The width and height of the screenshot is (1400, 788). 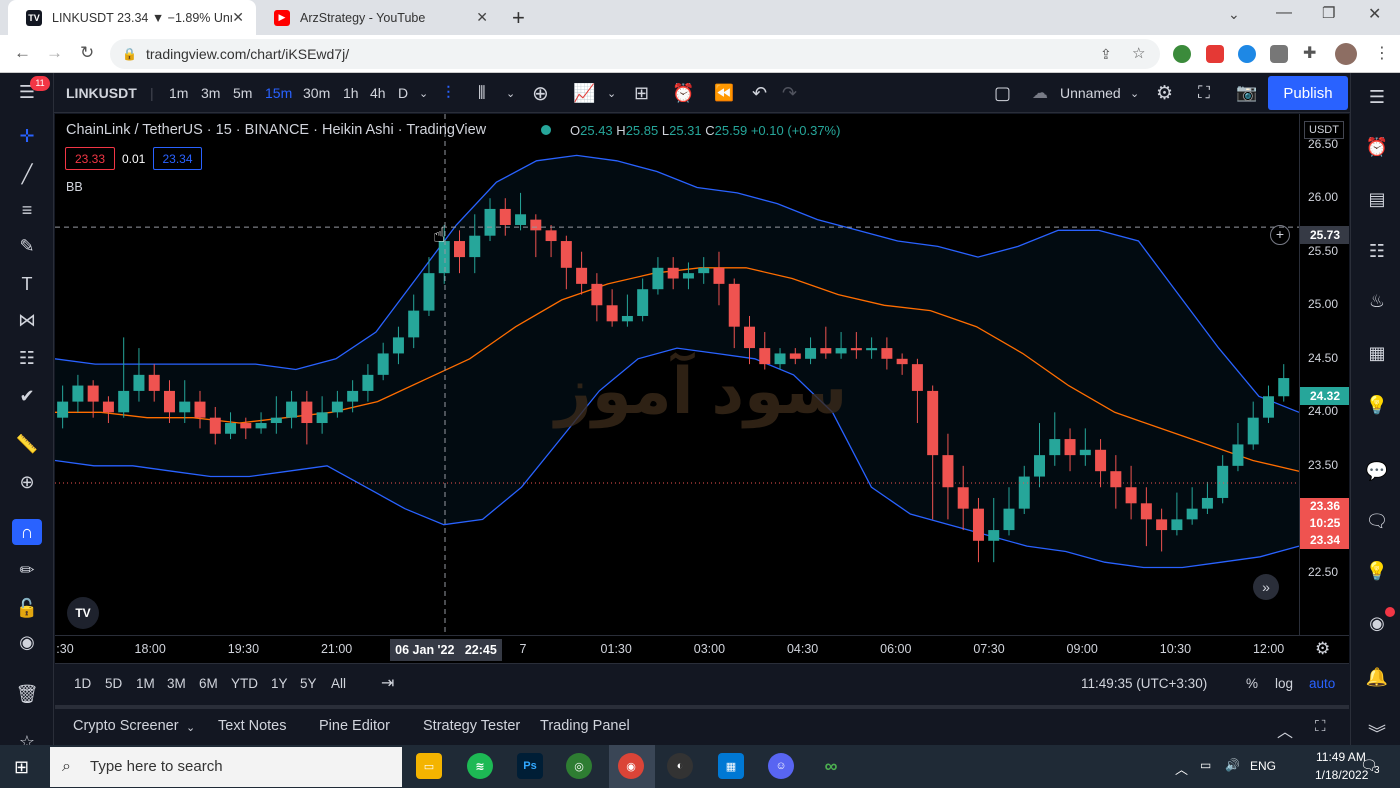 I want to click on range-All: All, so click(x=338, y=683).